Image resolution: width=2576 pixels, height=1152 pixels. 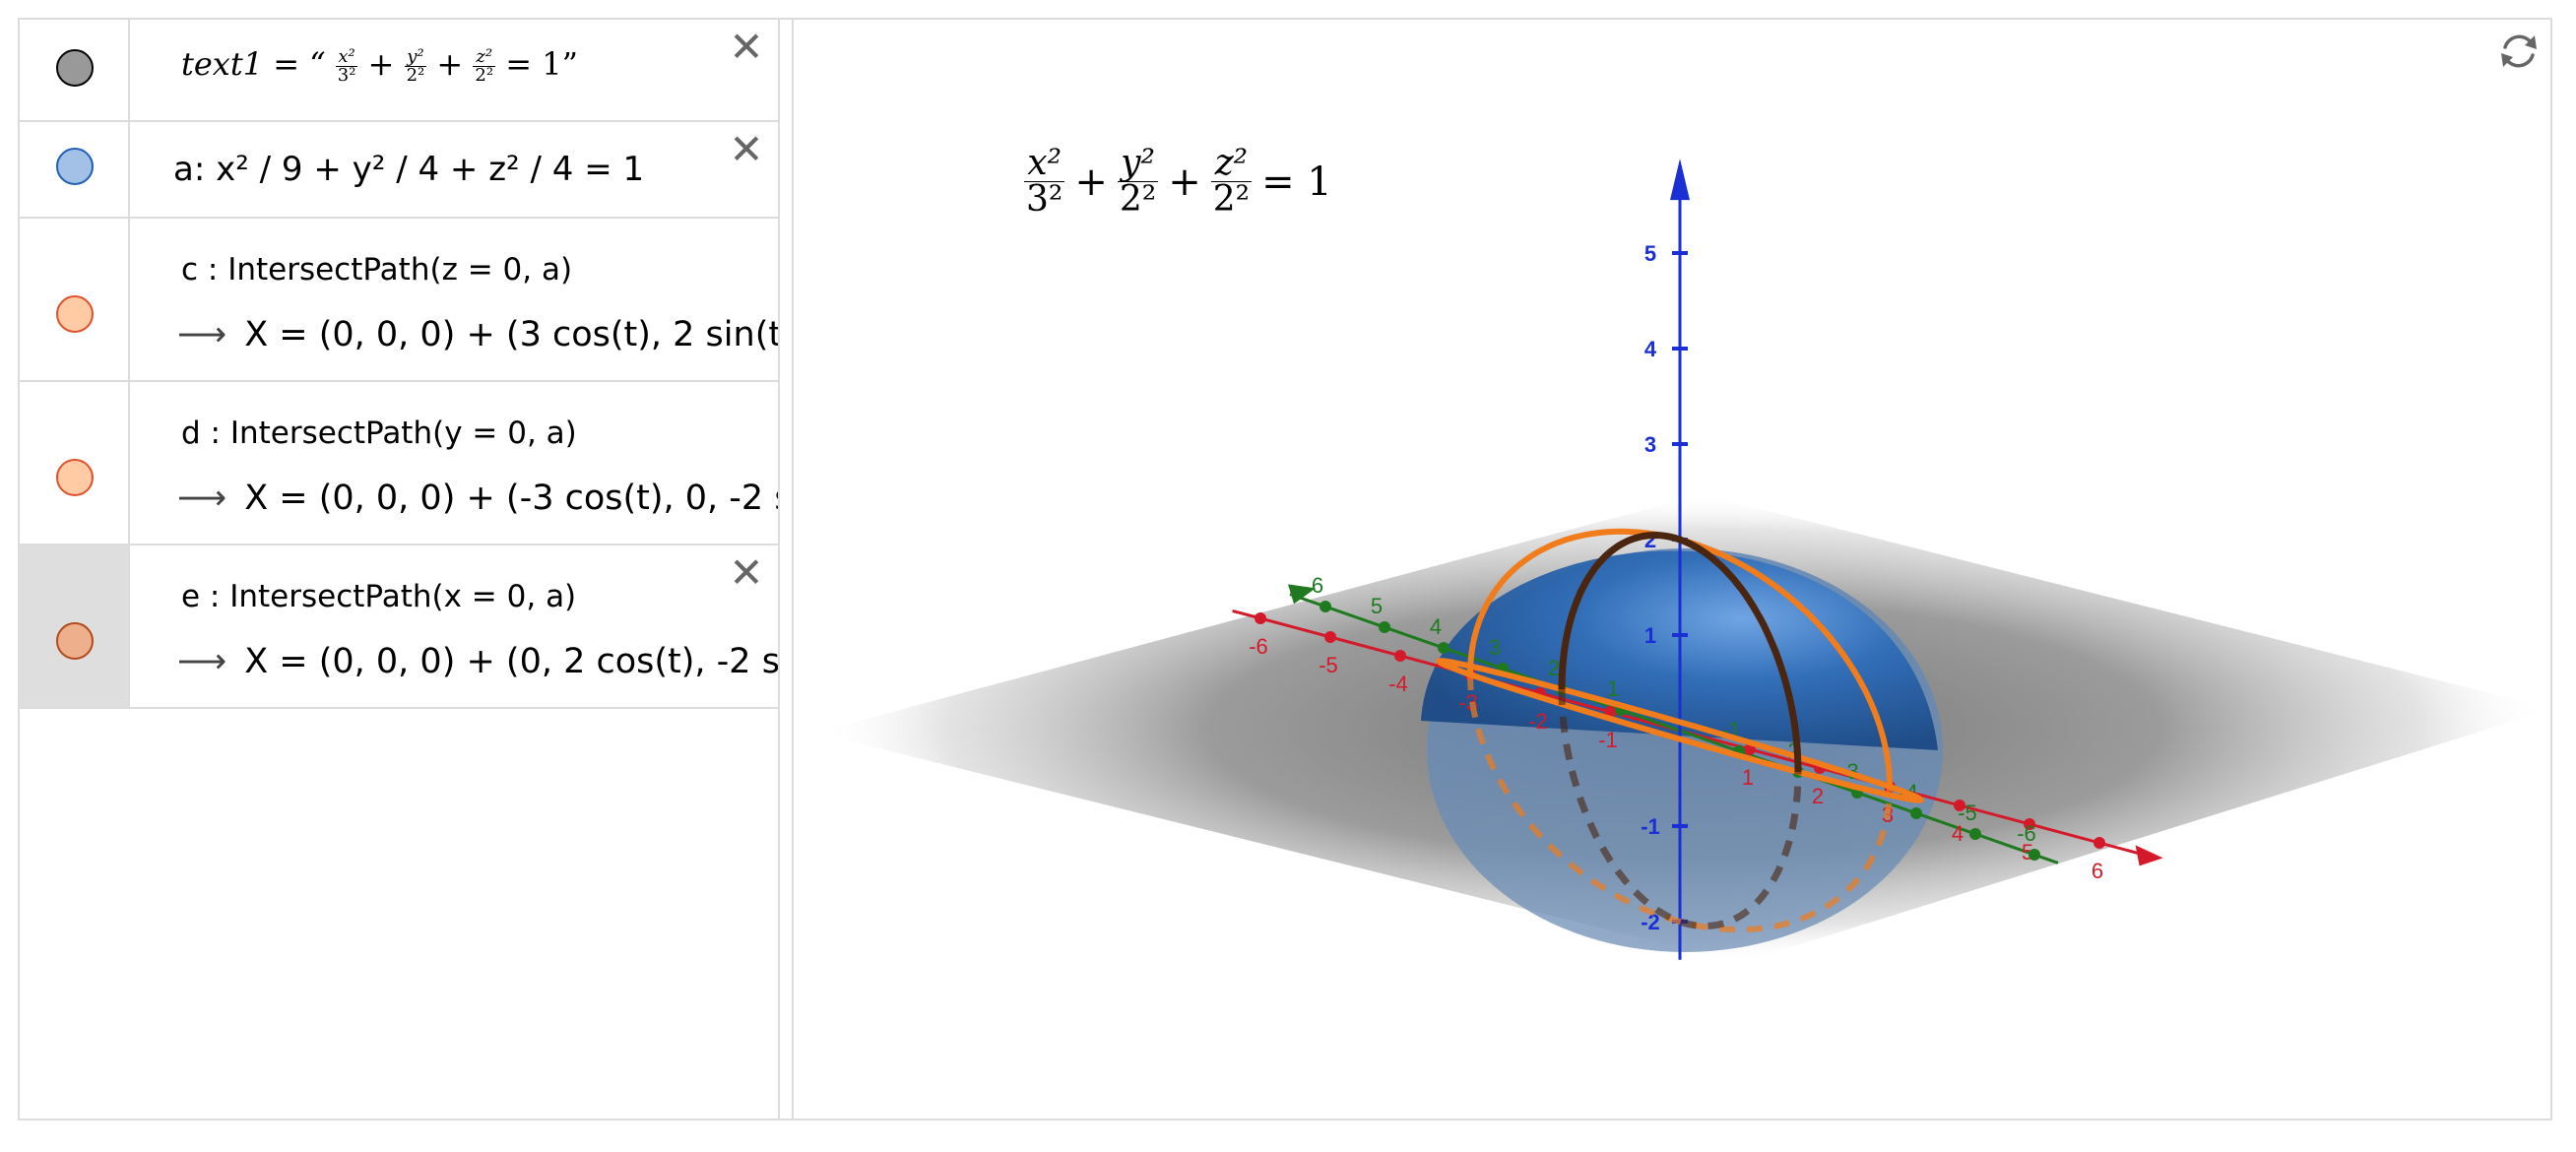 What do you see at coordinates (1554, 668) in the screenshot?
I see `y-tick-label: 2` at bounding box center [1554, 668].